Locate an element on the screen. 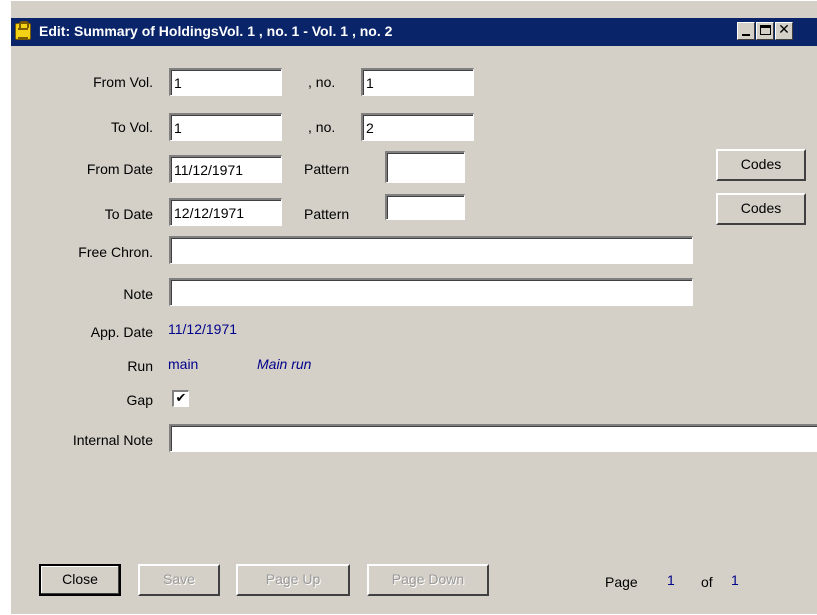  gap-label: Gap is located at coordinates (139, 400).